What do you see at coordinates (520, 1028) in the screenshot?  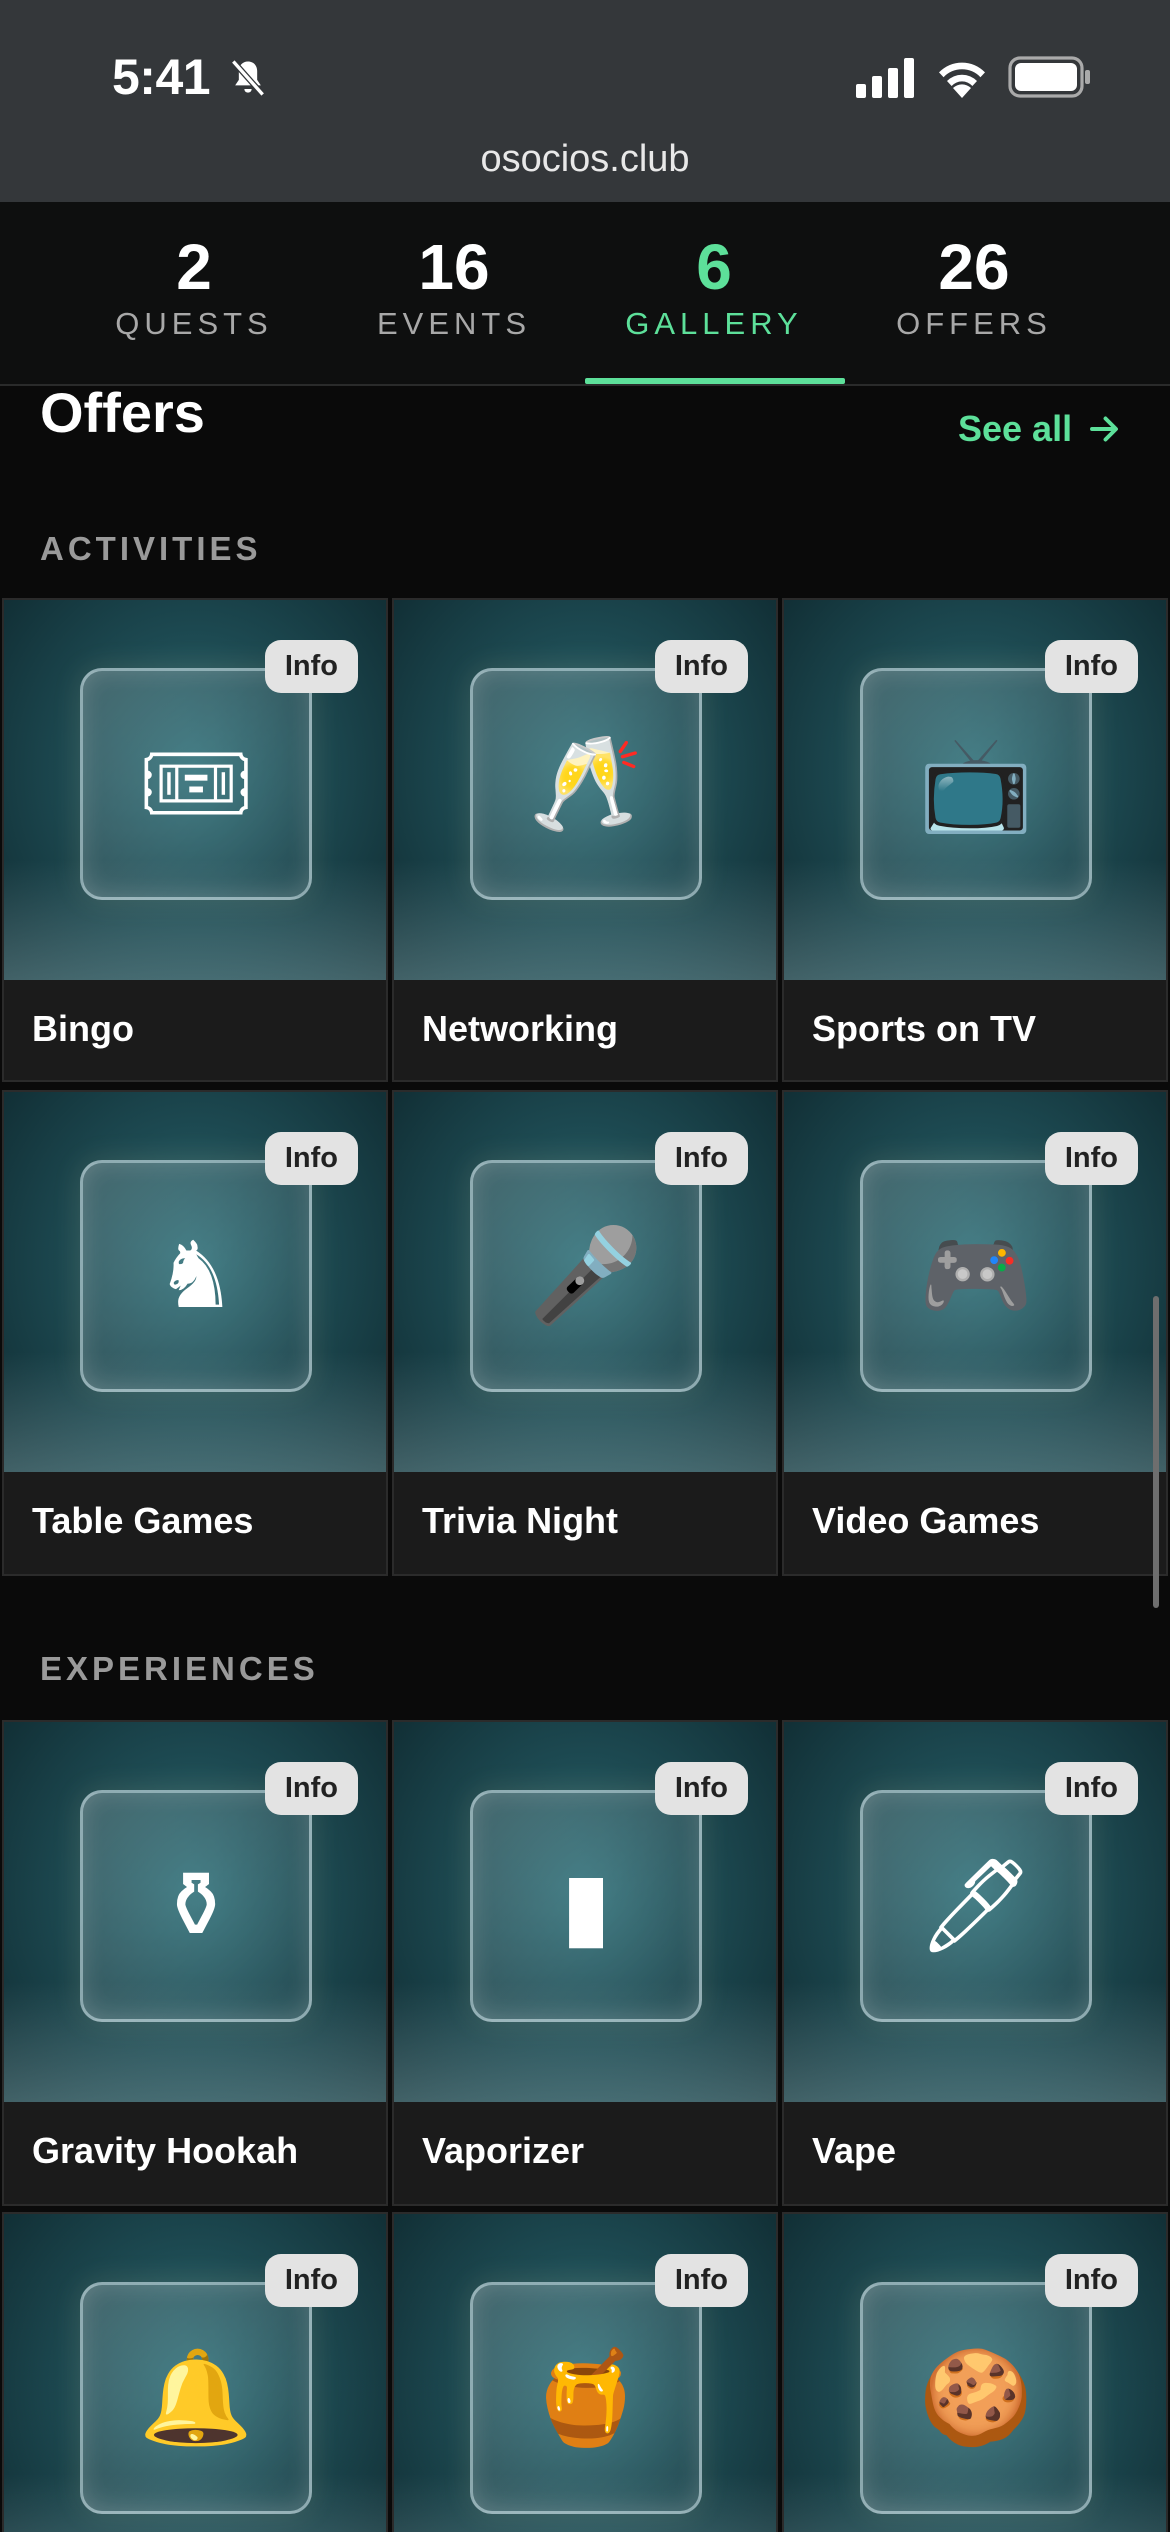 I see `card-title: Networking` at bounding box center [520, 1028].